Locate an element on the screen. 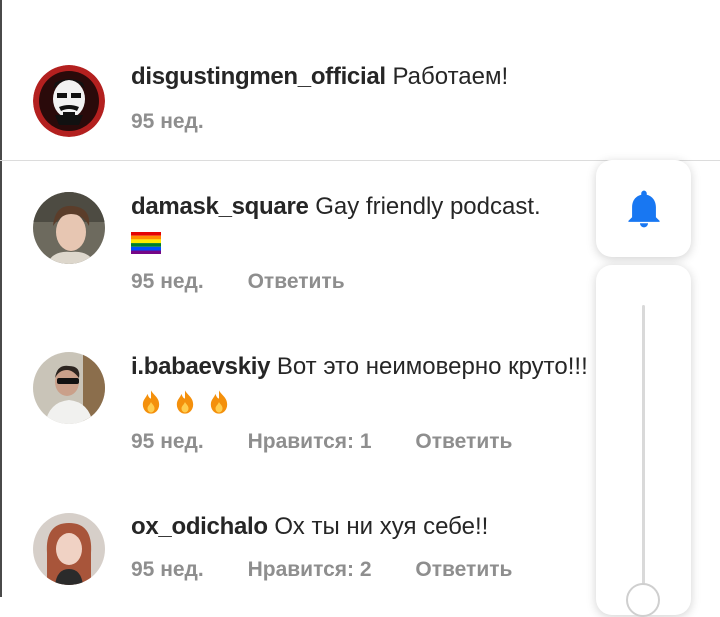 The height and width of the screenshot is (617, 720). comment-body: Работаем! is located at coordinates (450, 76).